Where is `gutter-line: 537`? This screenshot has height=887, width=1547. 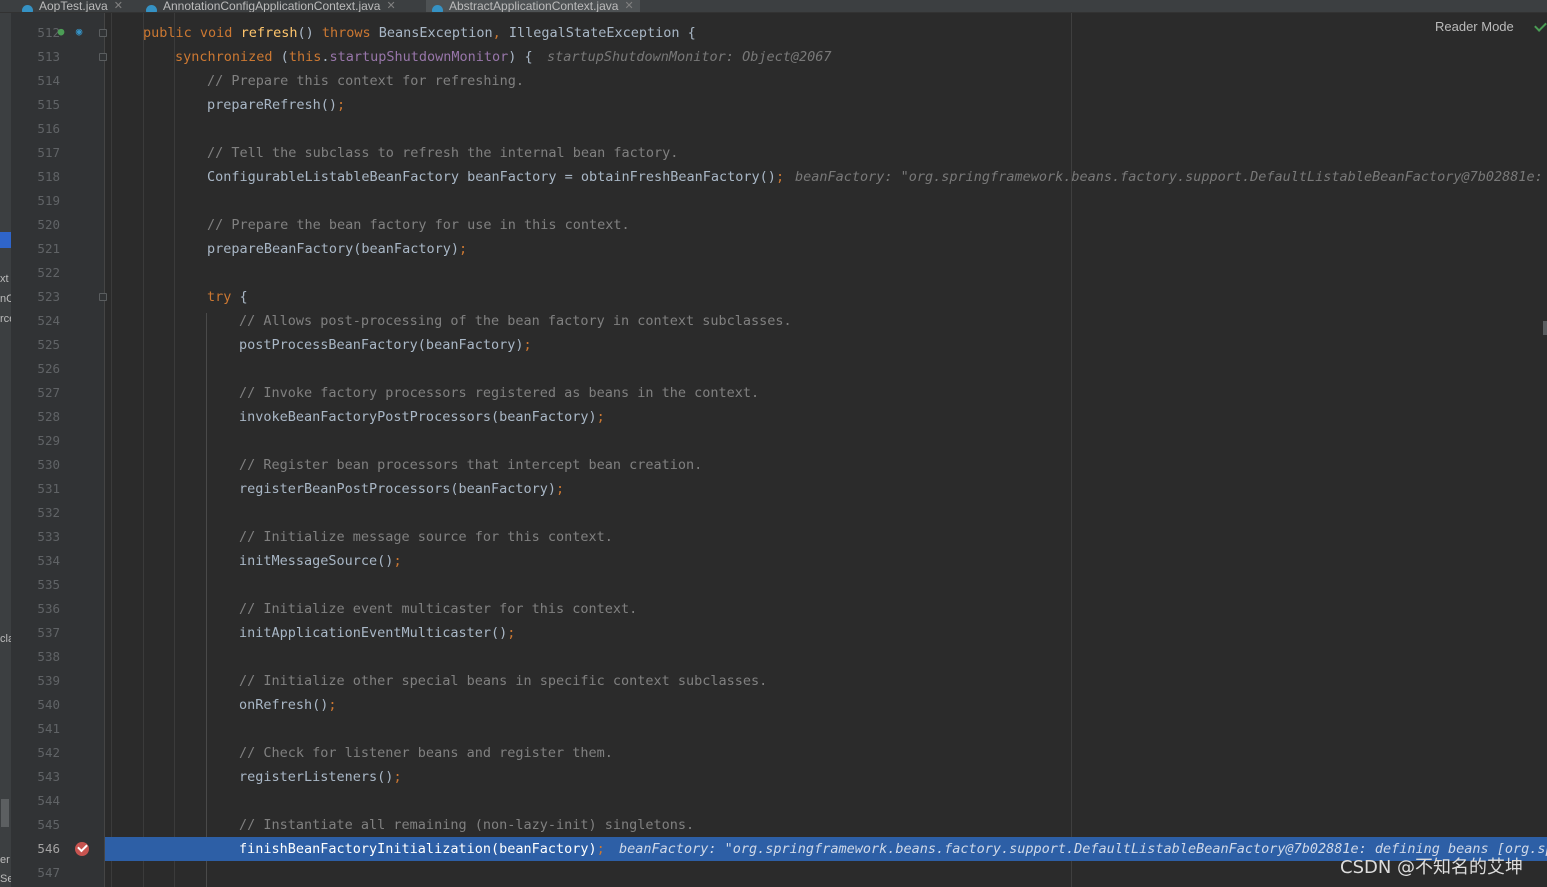 gutter-line: 537 is located at coordinates (57, 633).